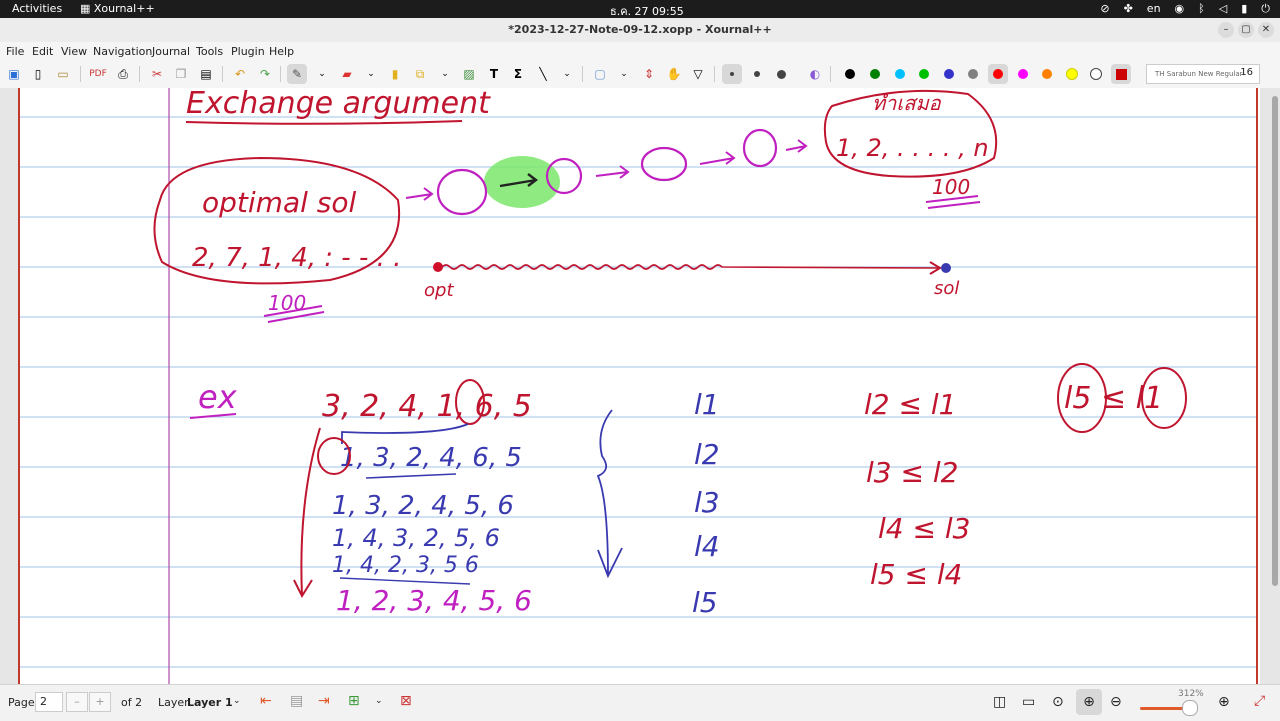 This screenshot has width=1280, height=721. I want to click on color-blue, so click(949, 74).